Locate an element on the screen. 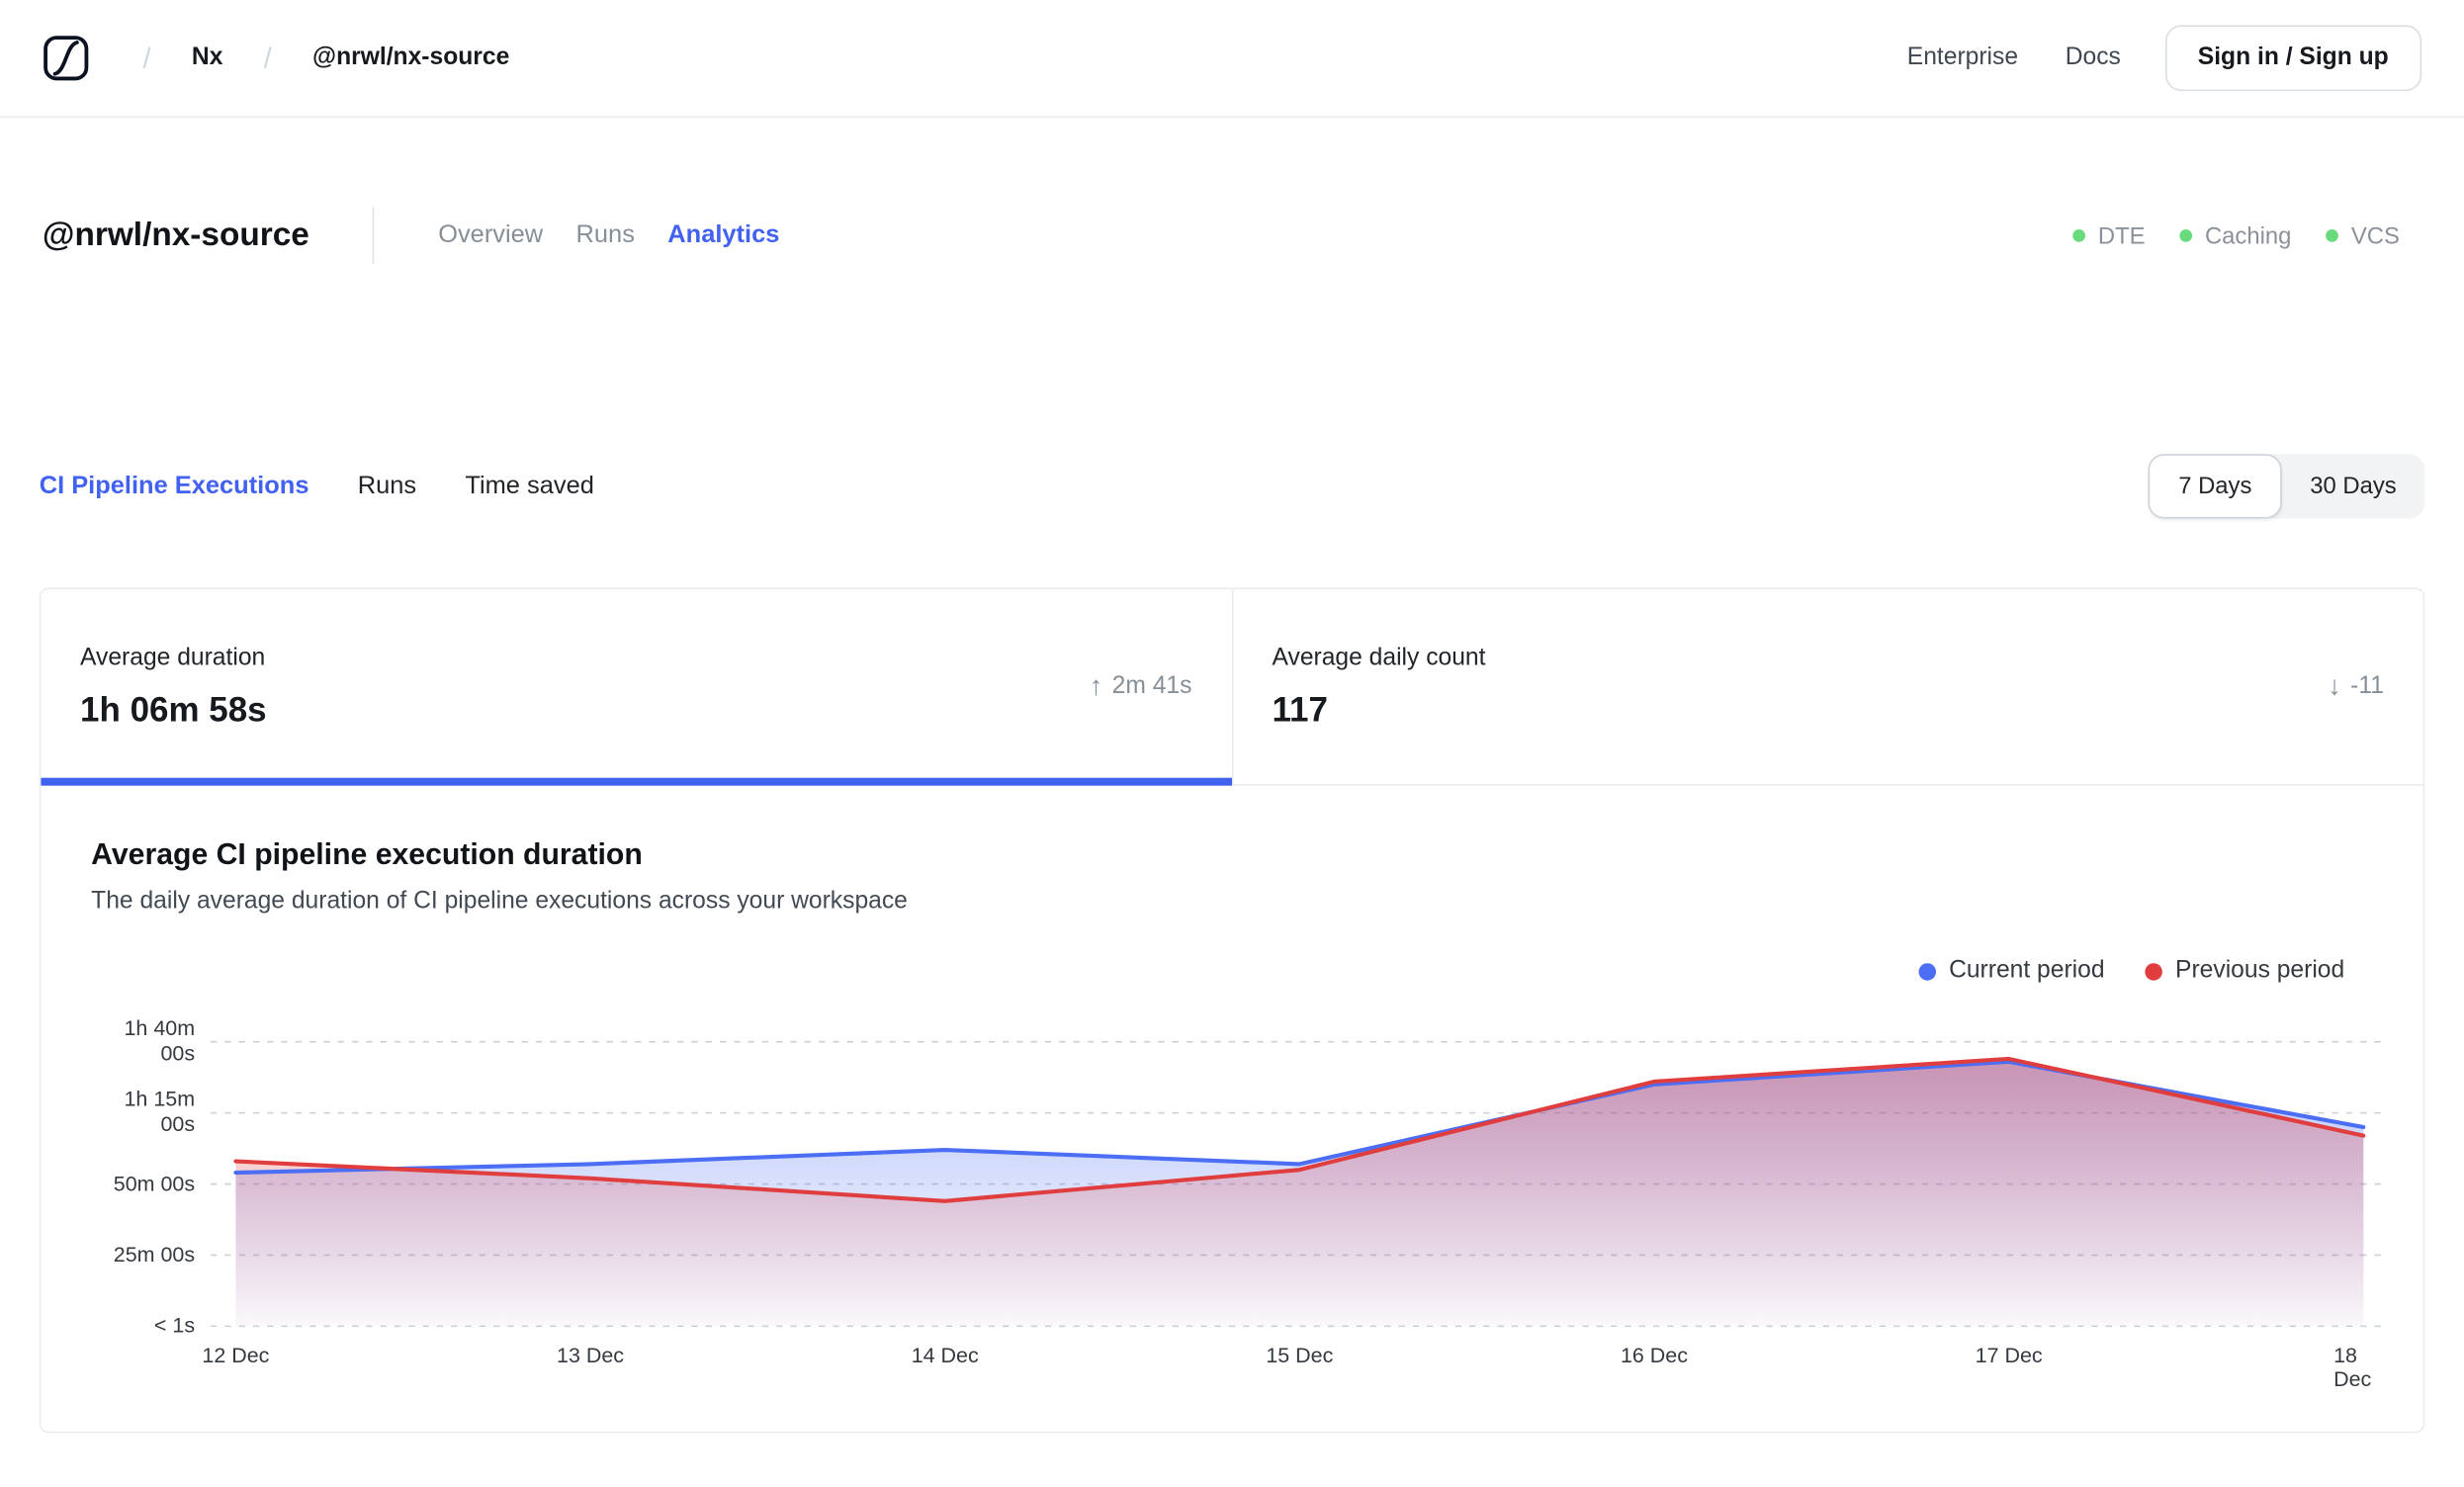 This screenshot has height=1487, width=2464. subtab-time-saved: Time saved is located at coordinates (529, 487).